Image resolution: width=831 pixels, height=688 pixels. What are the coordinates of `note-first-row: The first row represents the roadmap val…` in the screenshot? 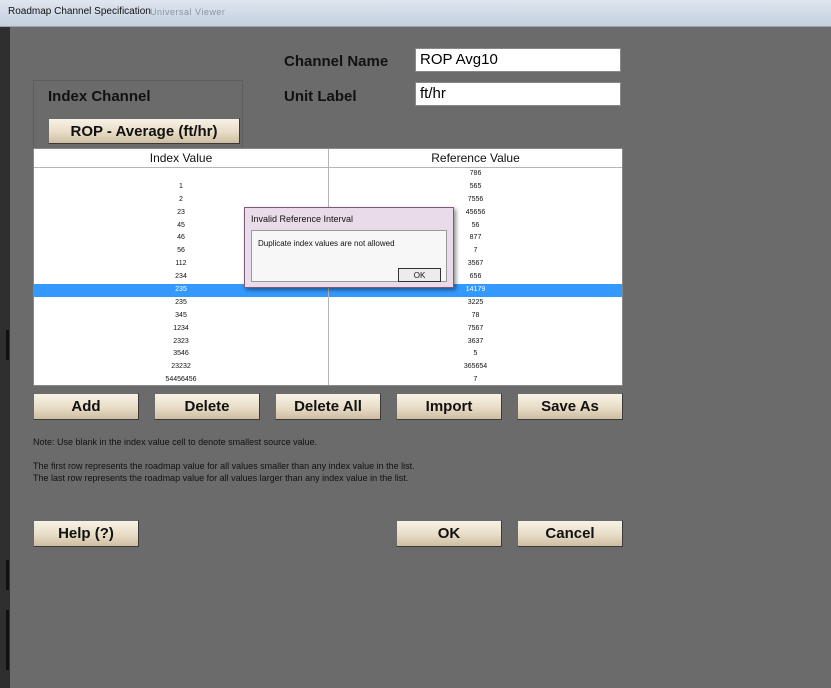 It's located at (224, 466).